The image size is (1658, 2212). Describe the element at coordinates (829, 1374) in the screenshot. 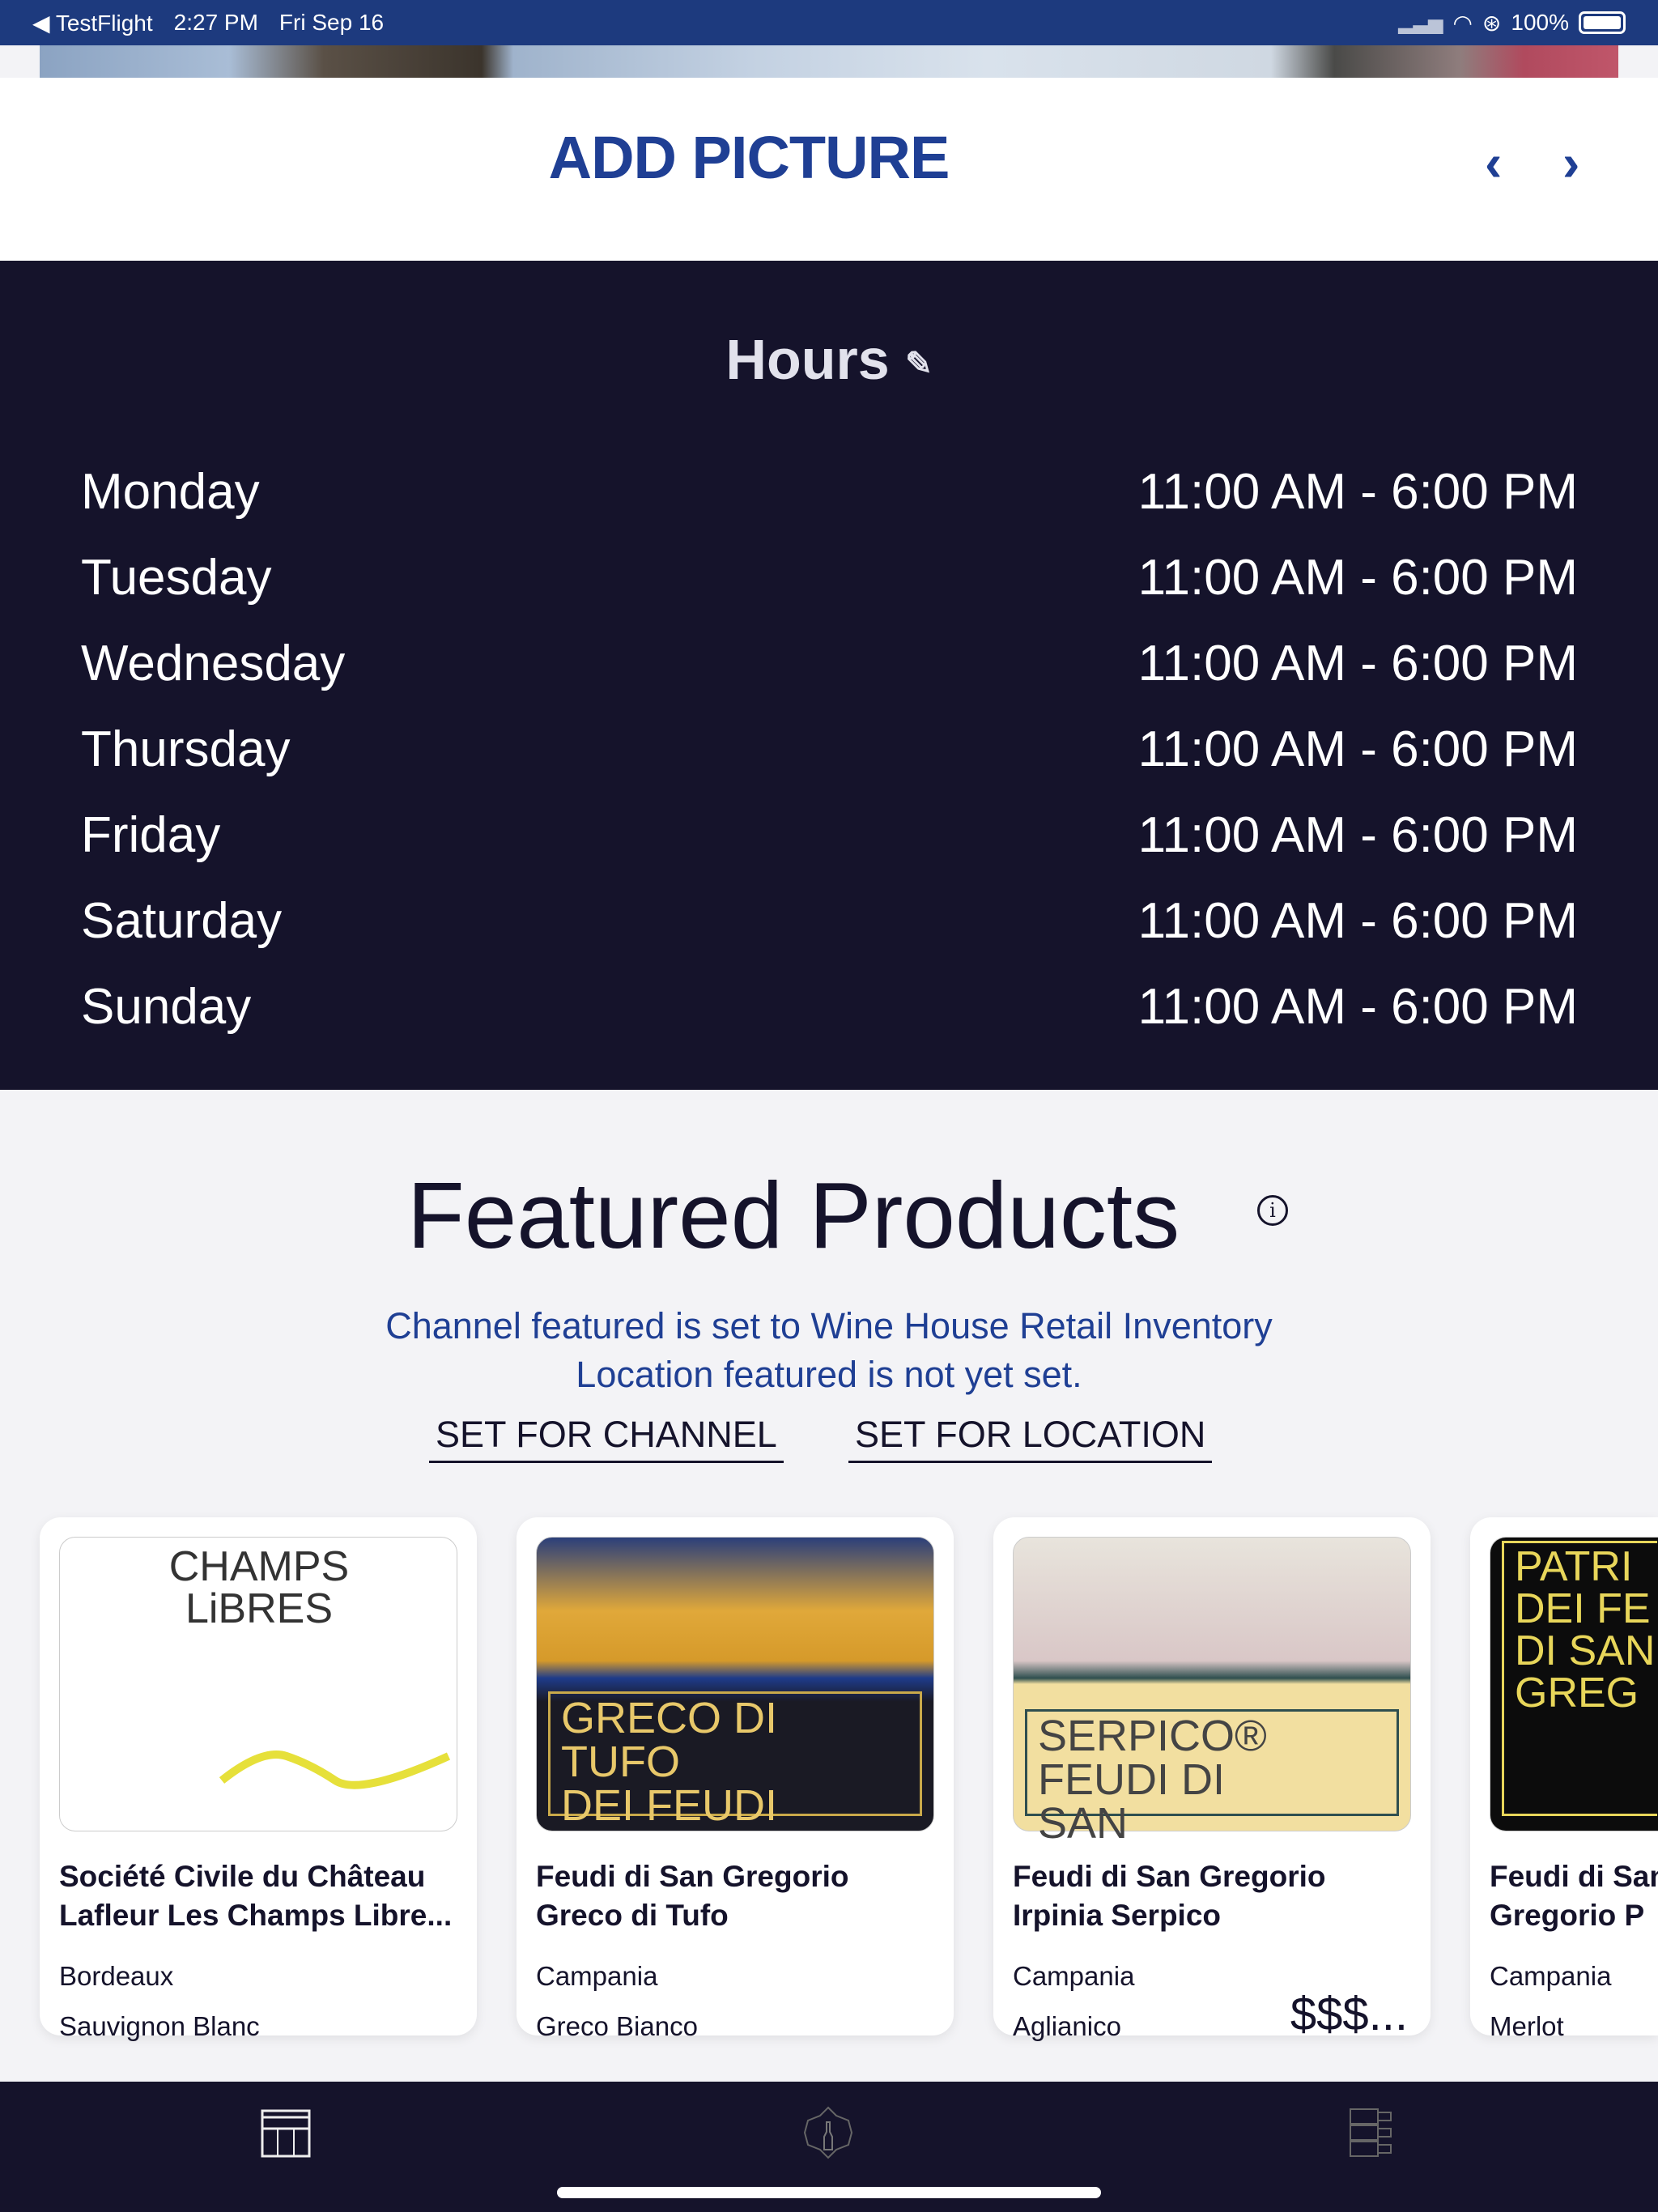

I see `location-message: Location featured is not yet set.` at that location.